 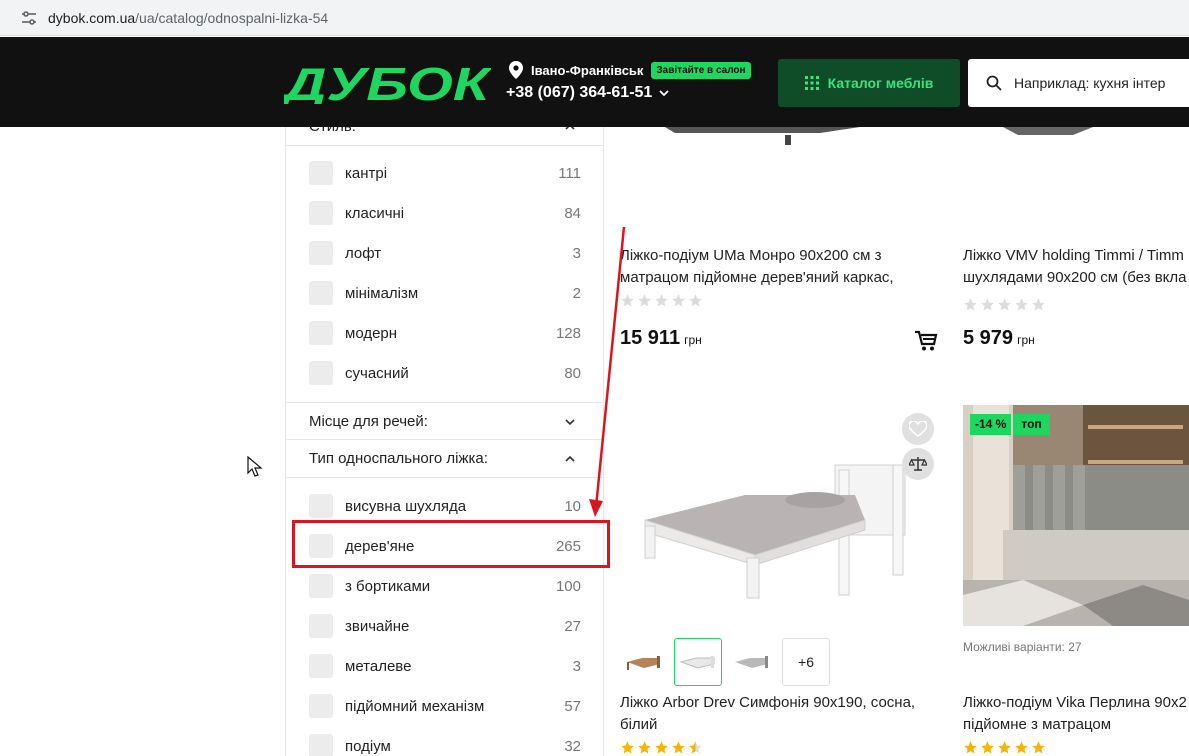 What do you see at coordinates (445, 586) in the screenshot?
I see `filter-option-with-sides: з бортиками 100` at bounding box center [445, 586].